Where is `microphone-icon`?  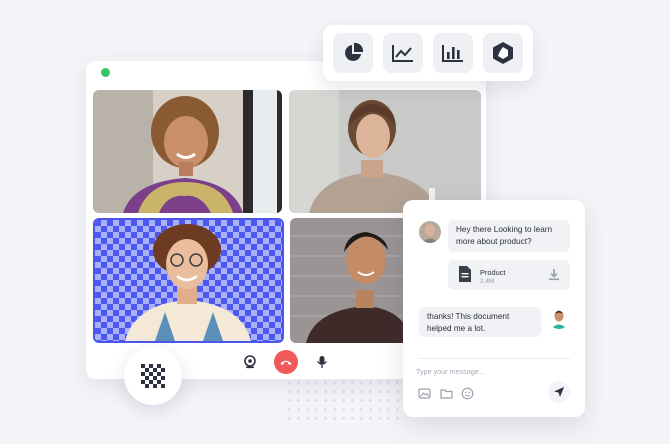 microphone-icon is located at coordinates (322, 362).